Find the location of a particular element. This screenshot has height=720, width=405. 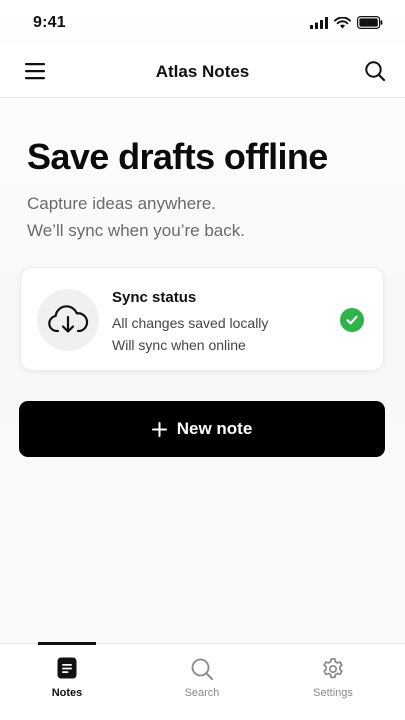

new-note-label: New note is located at coordinates (214, 428).